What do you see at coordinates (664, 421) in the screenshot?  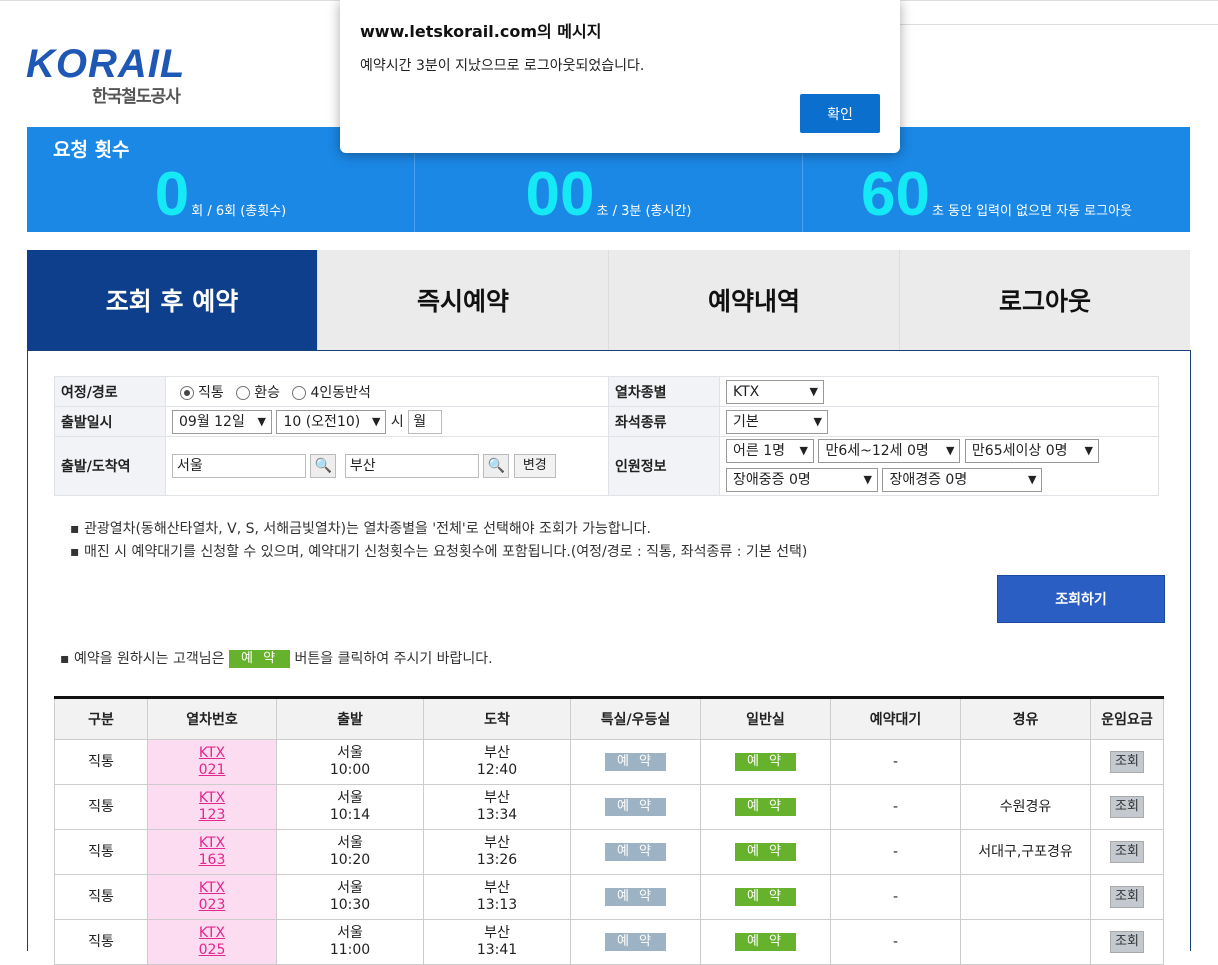 I see `seat-type-label: 좌석종류` at bounding box center [664, 421].